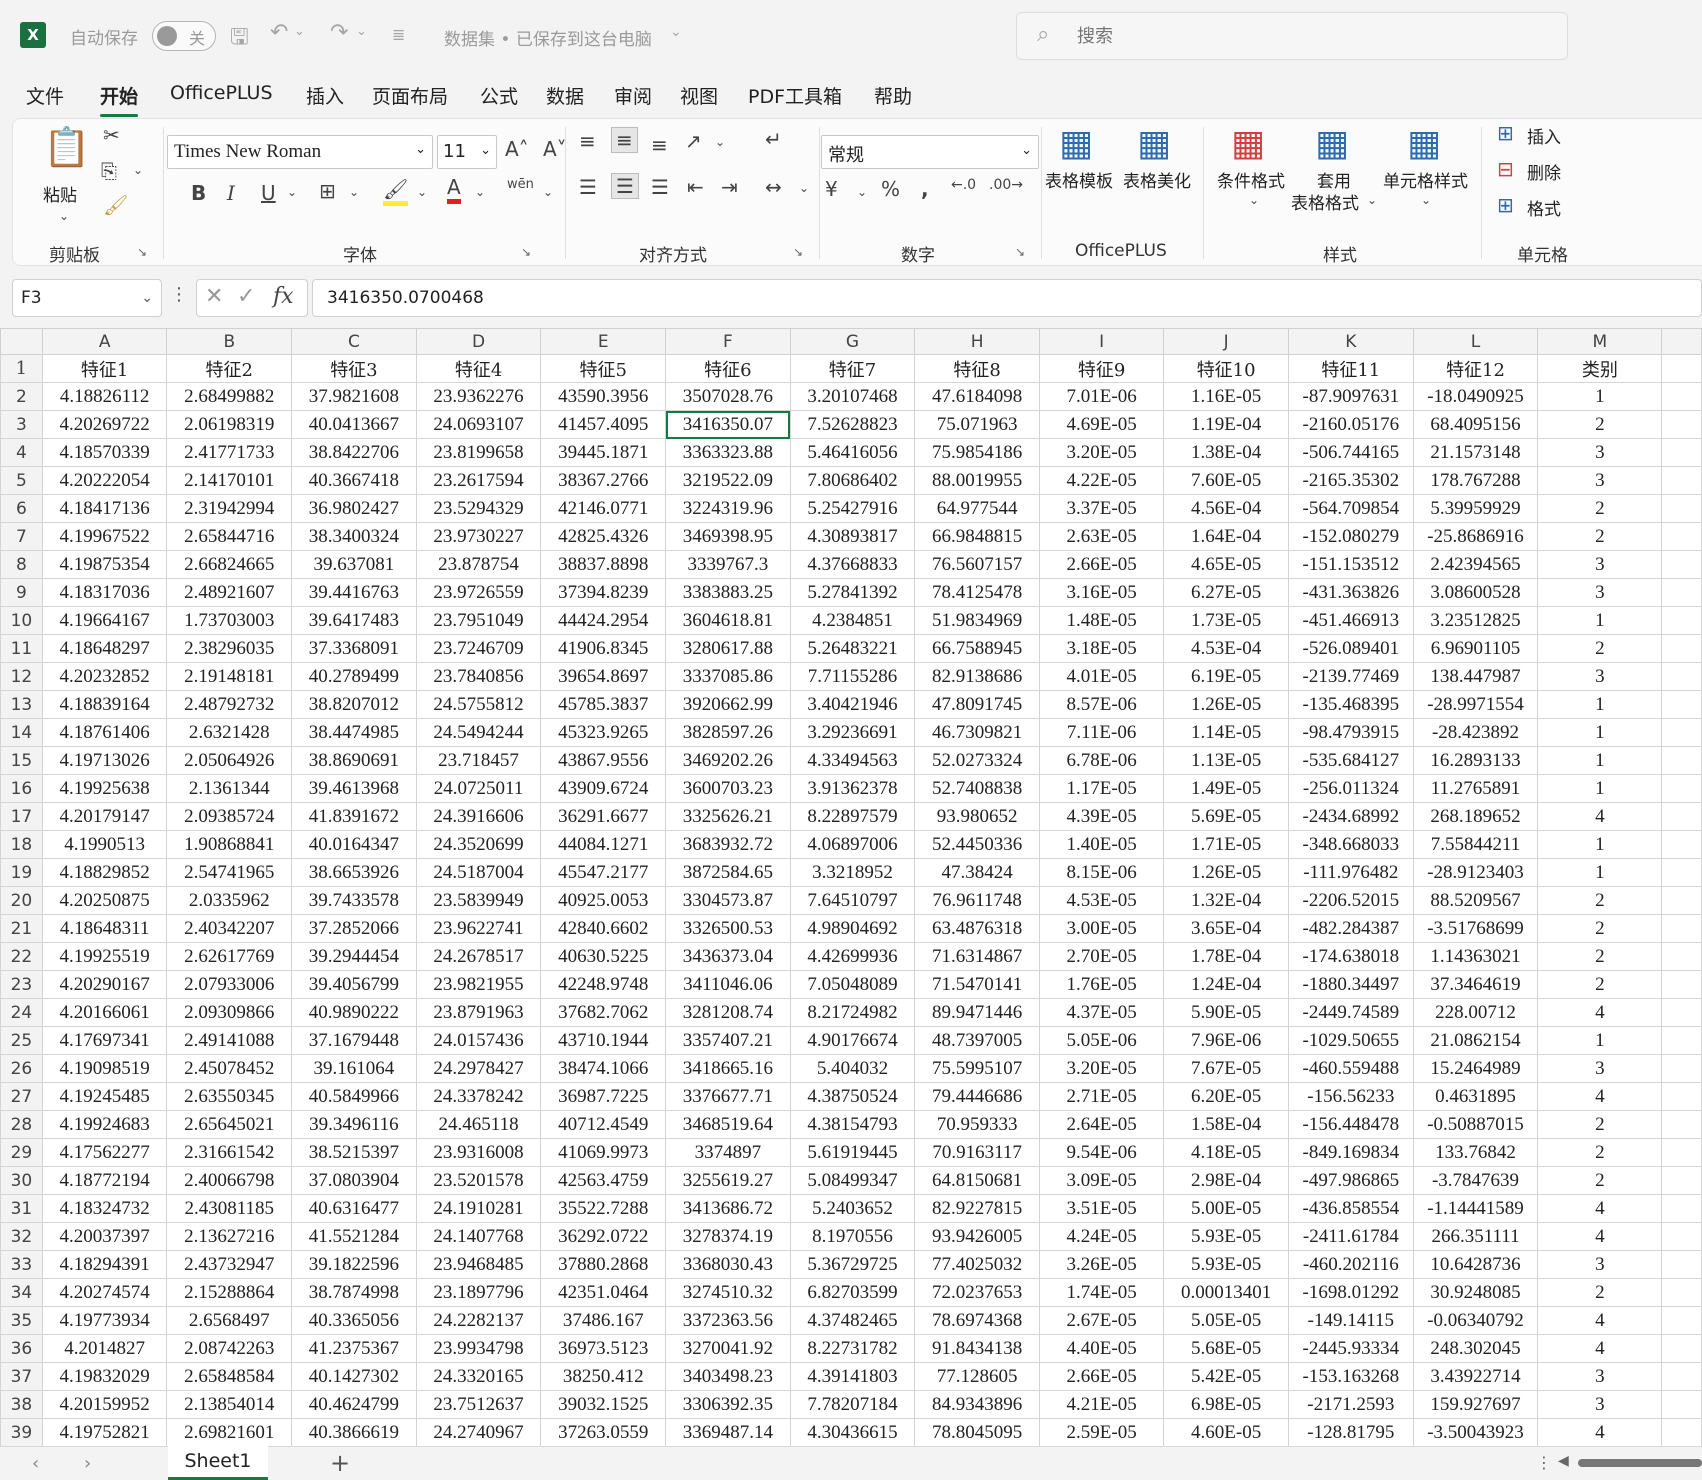 The width and height of the screenshot is (1702, 1480). Describe the element at coordinates (977, 396) in the screenshot. I see `cell-h2: 47.6184098` at that location.